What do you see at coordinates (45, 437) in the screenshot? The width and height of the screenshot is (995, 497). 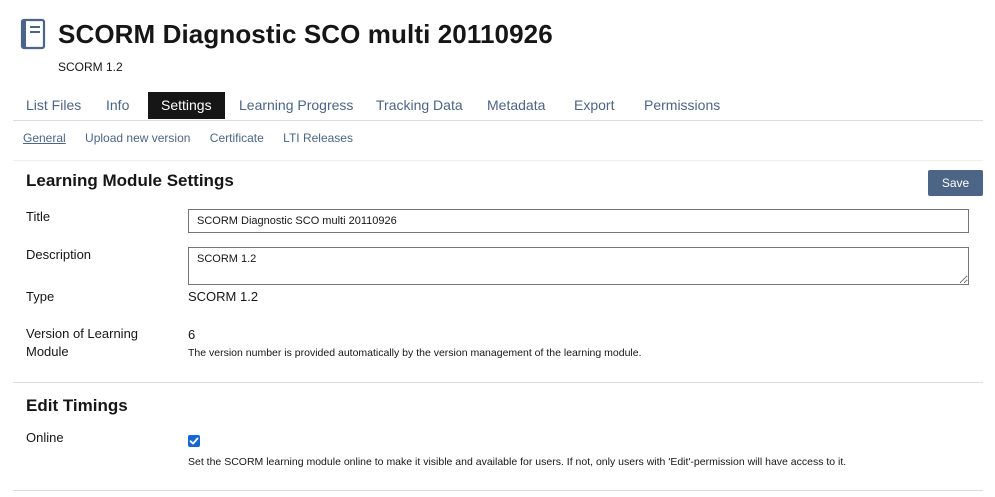 I see `online-label: Online` at bounding box center [45, 437].